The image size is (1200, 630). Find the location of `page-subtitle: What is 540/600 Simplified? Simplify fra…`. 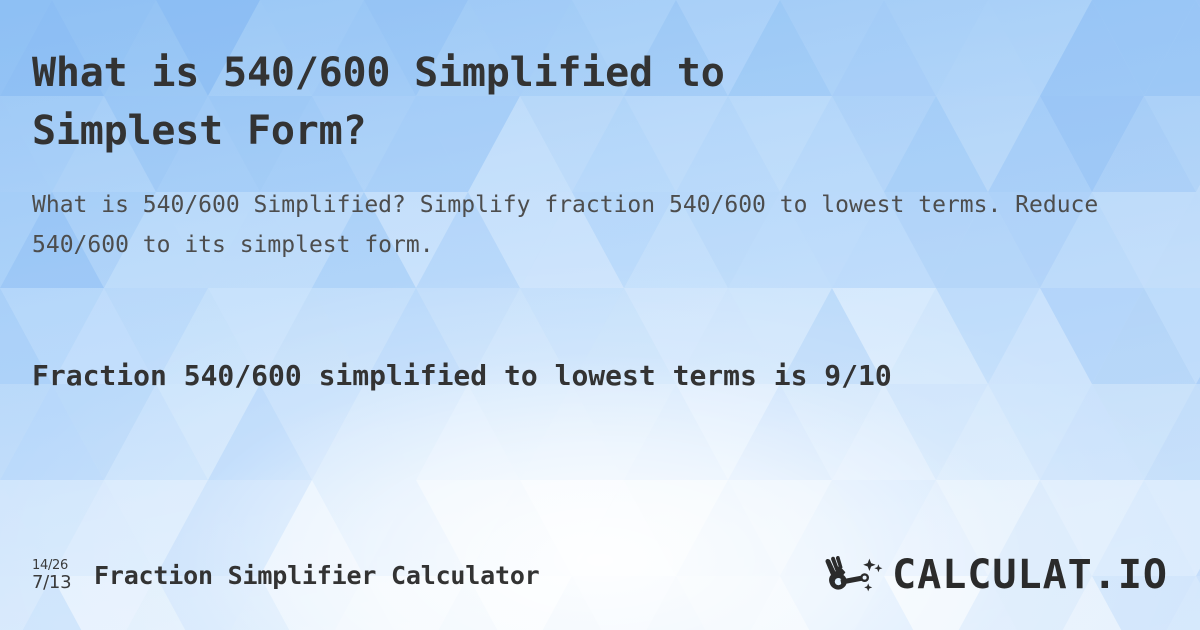

page-subtitle: What is 540/600 Simplified? Simplify fra… is located at coordinates (565, 225).